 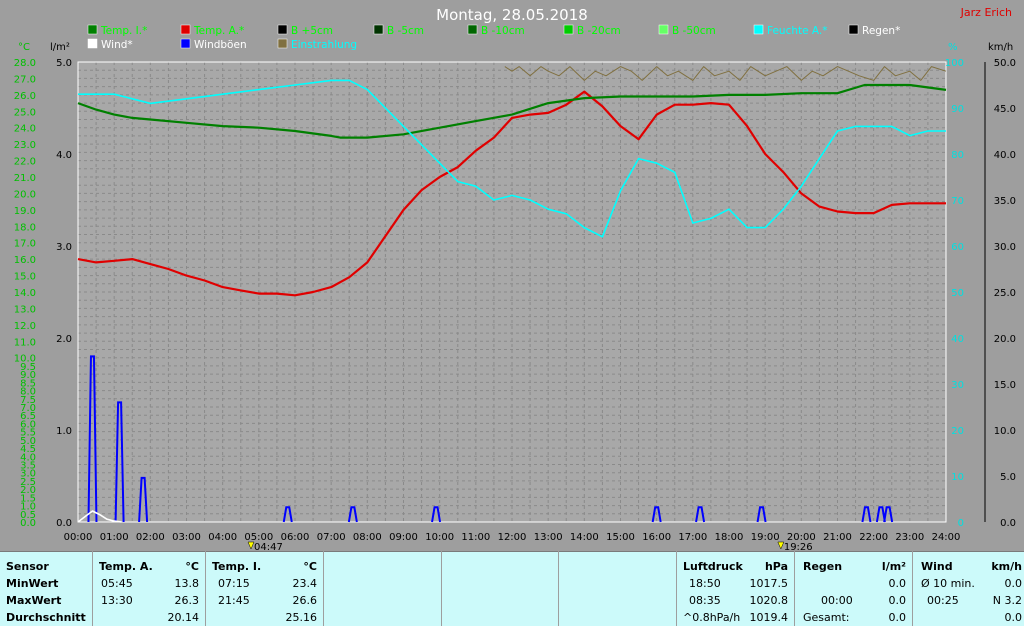 I want to click on row-max-label: MaxWert, so click(x=34, y=600).